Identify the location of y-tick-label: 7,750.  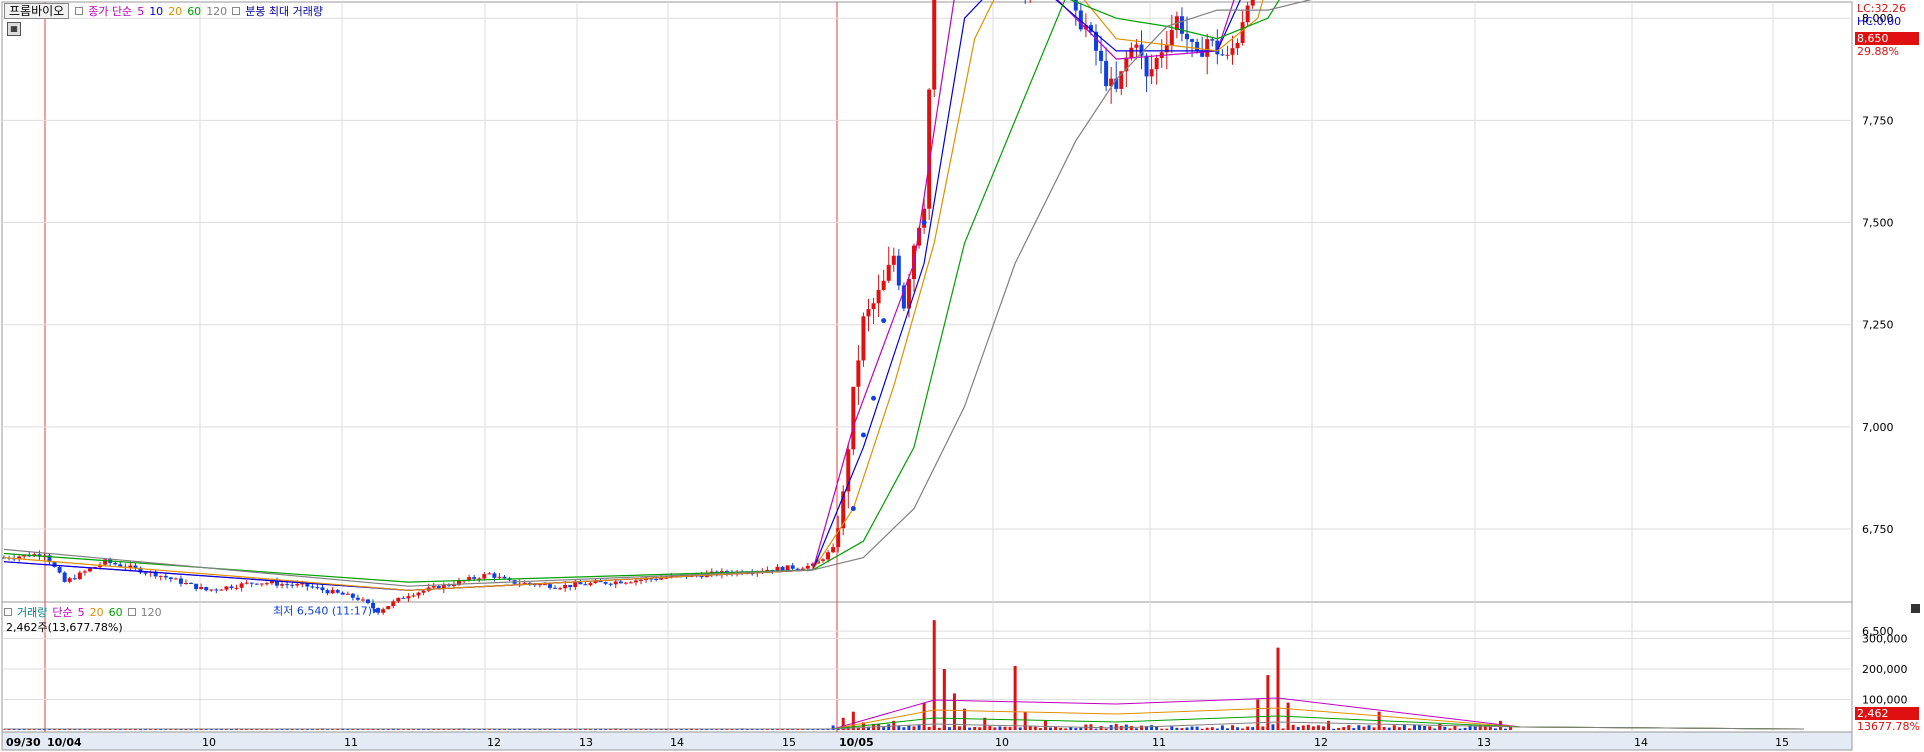
(1878, 120).